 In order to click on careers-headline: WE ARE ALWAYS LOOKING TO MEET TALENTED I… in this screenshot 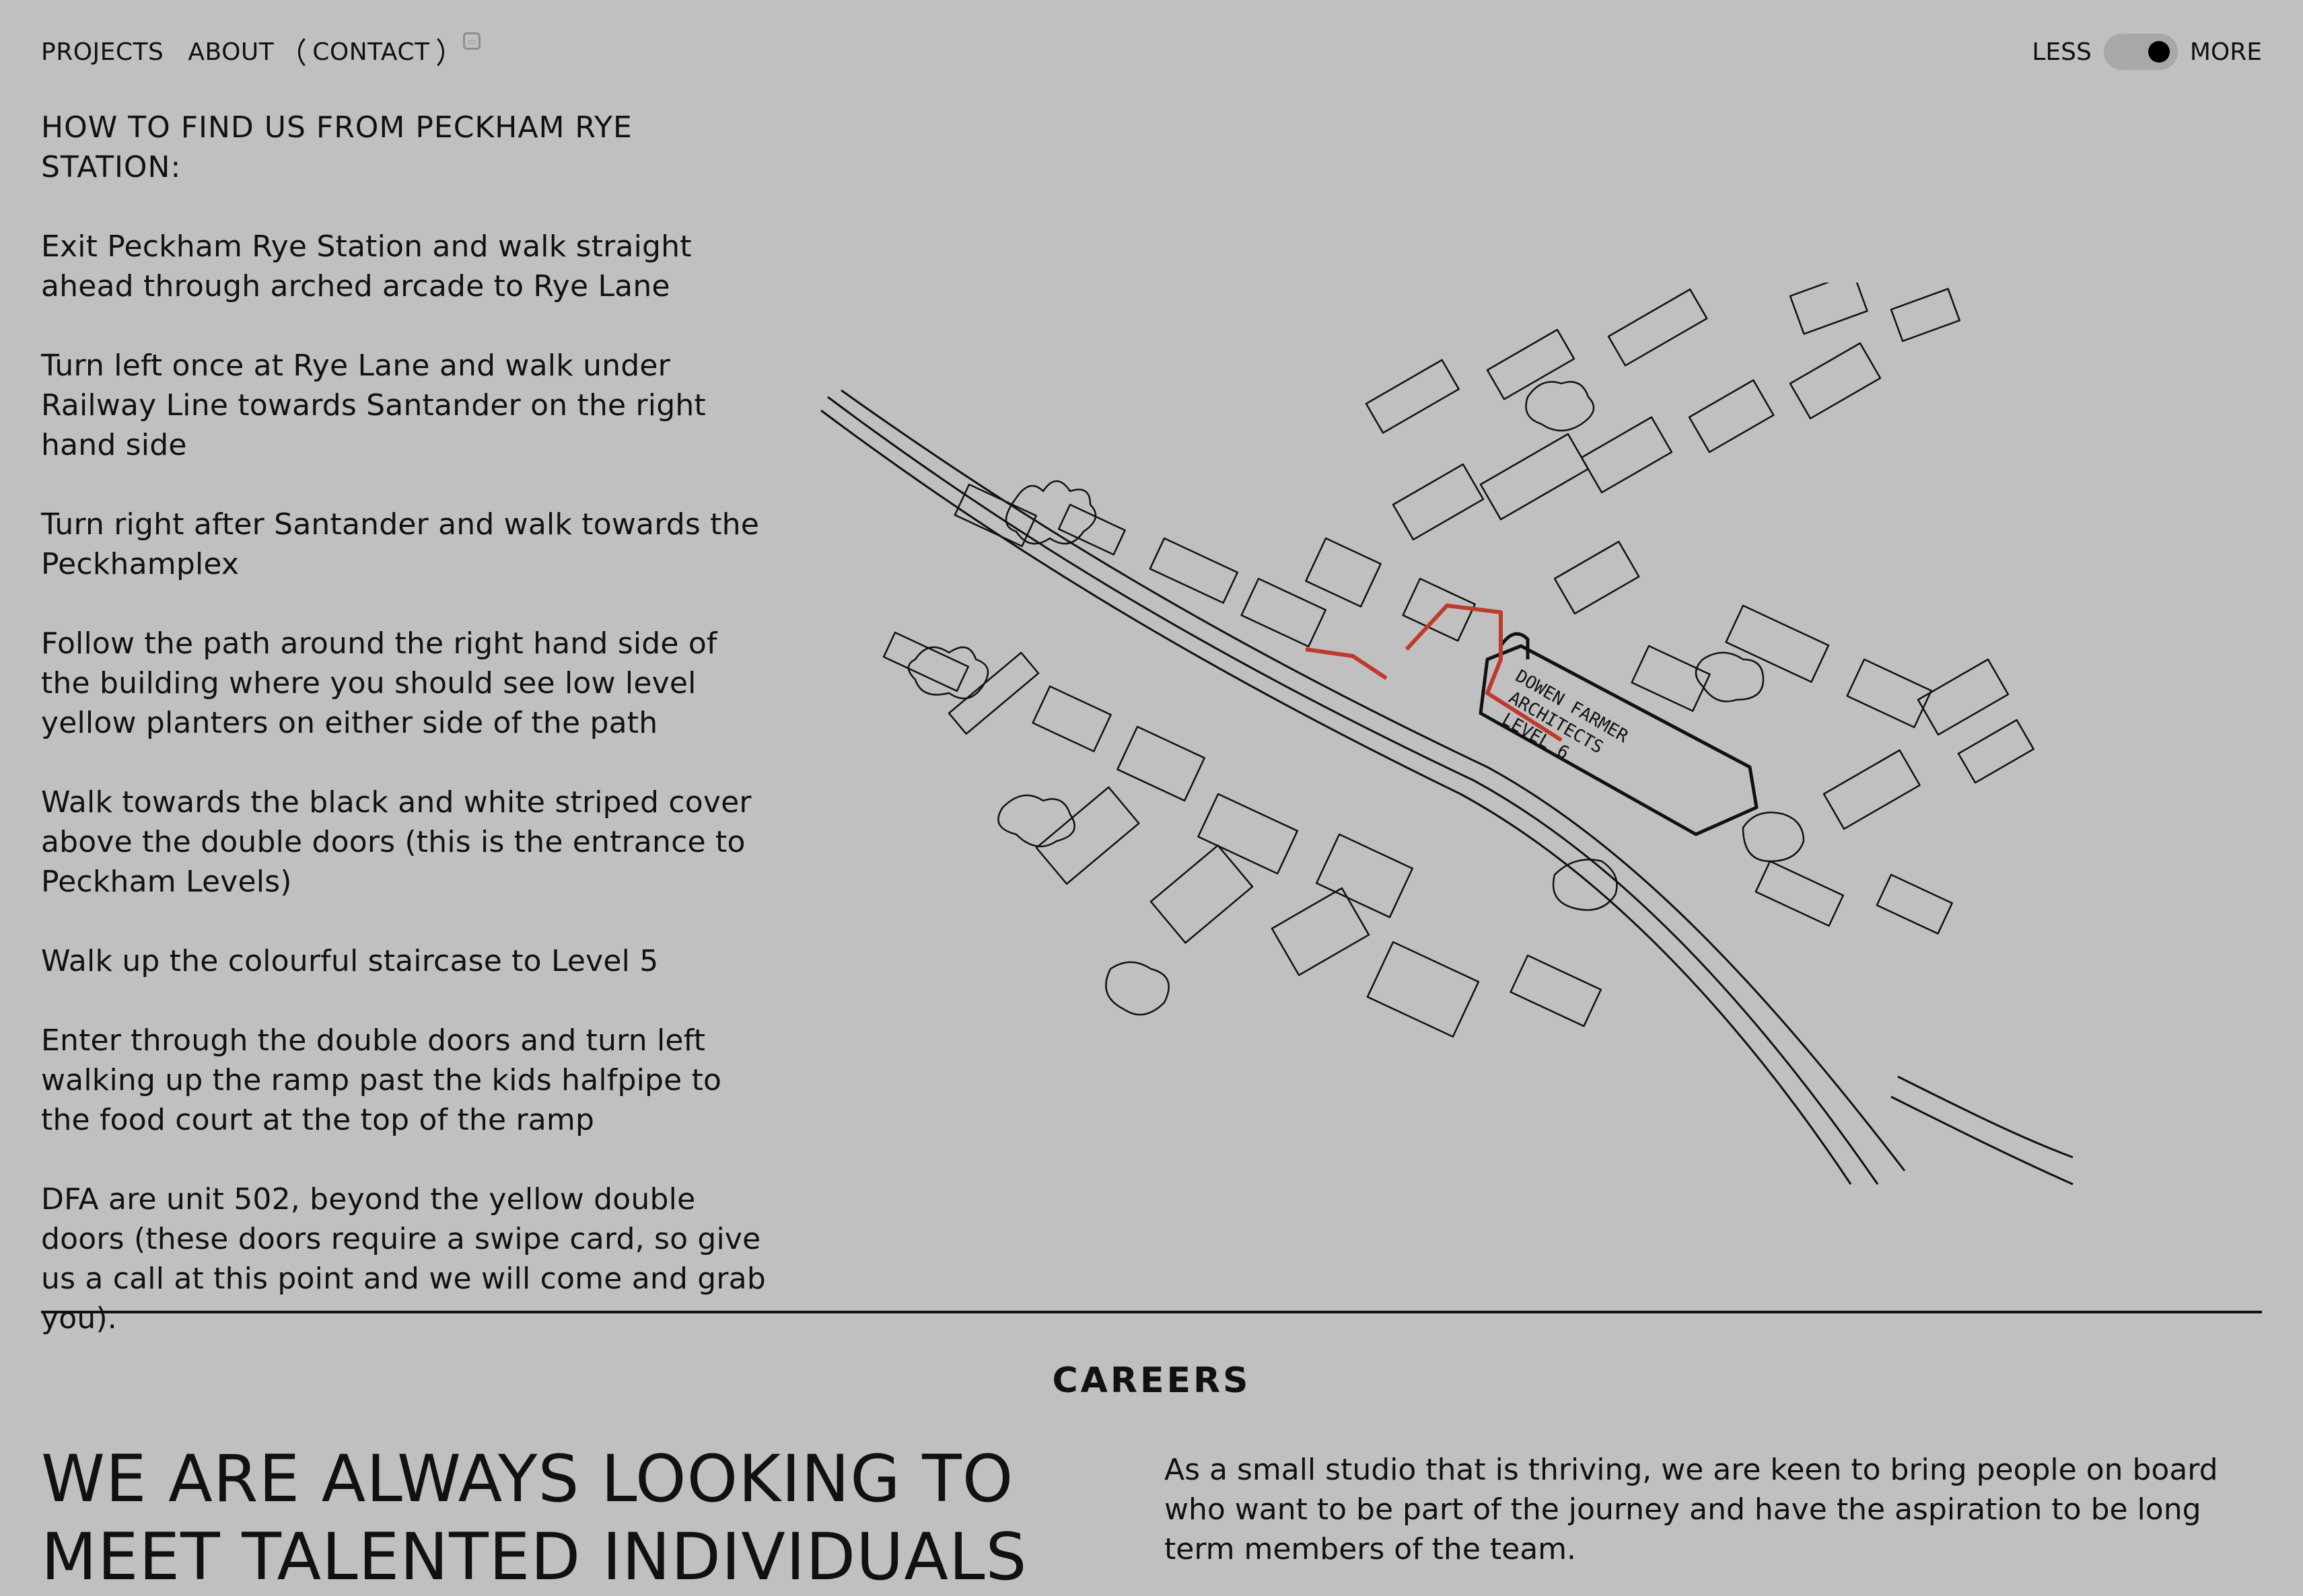, I will do `click(534, 1518)`.